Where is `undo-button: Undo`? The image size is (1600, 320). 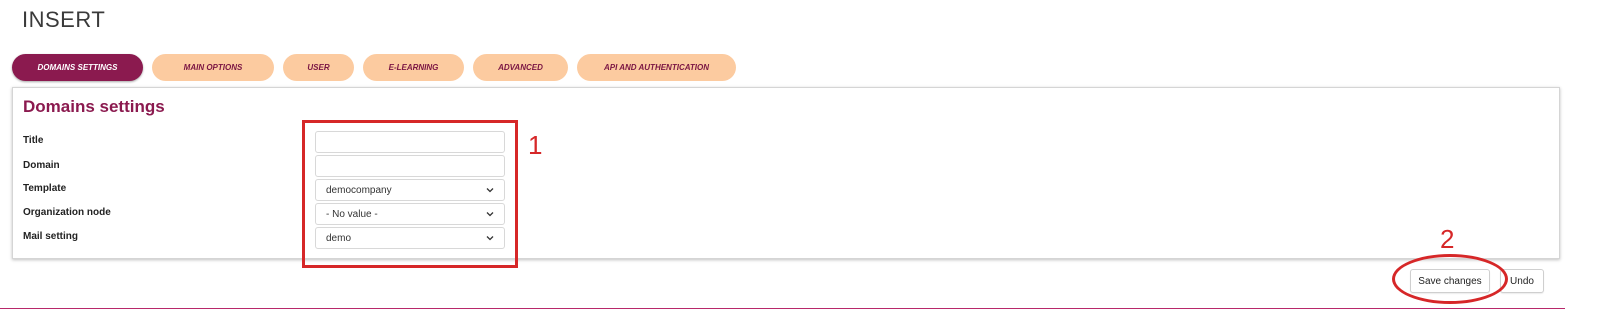 undo-button: Undo is located at coordinates (1522, 281).